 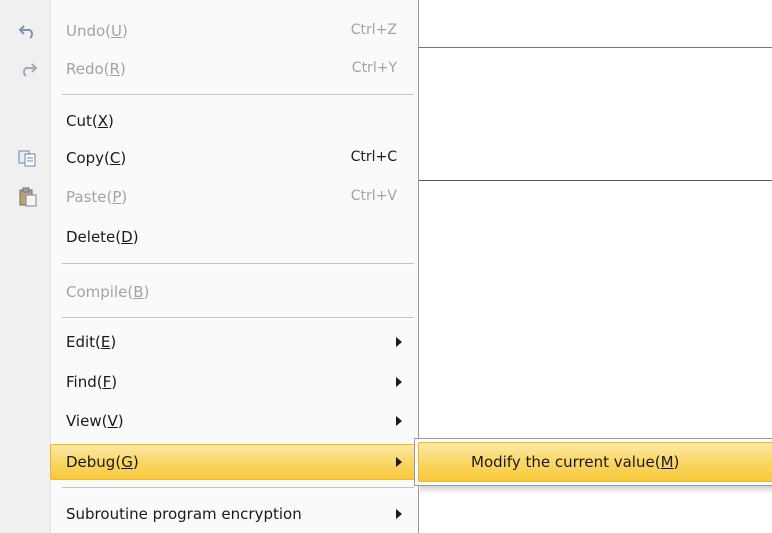 What do you see at coordinates (208, 382) in the screenshot?
I see `menu-item-find: Find(F)` at bounding box center [208, 382].